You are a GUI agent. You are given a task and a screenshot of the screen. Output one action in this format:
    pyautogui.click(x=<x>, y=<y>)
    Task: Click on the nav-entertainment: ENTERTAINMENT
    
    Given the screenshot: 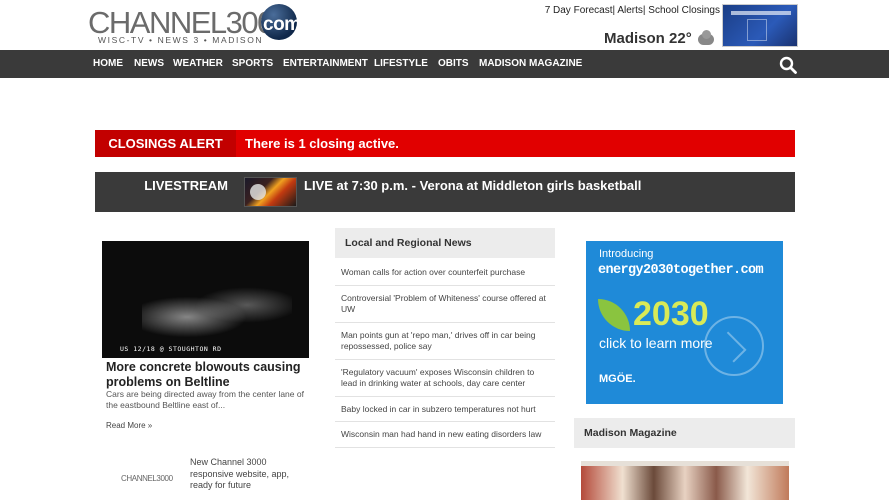 What is the action you would take?
    pyautogui.click(x=325, y=64)
    